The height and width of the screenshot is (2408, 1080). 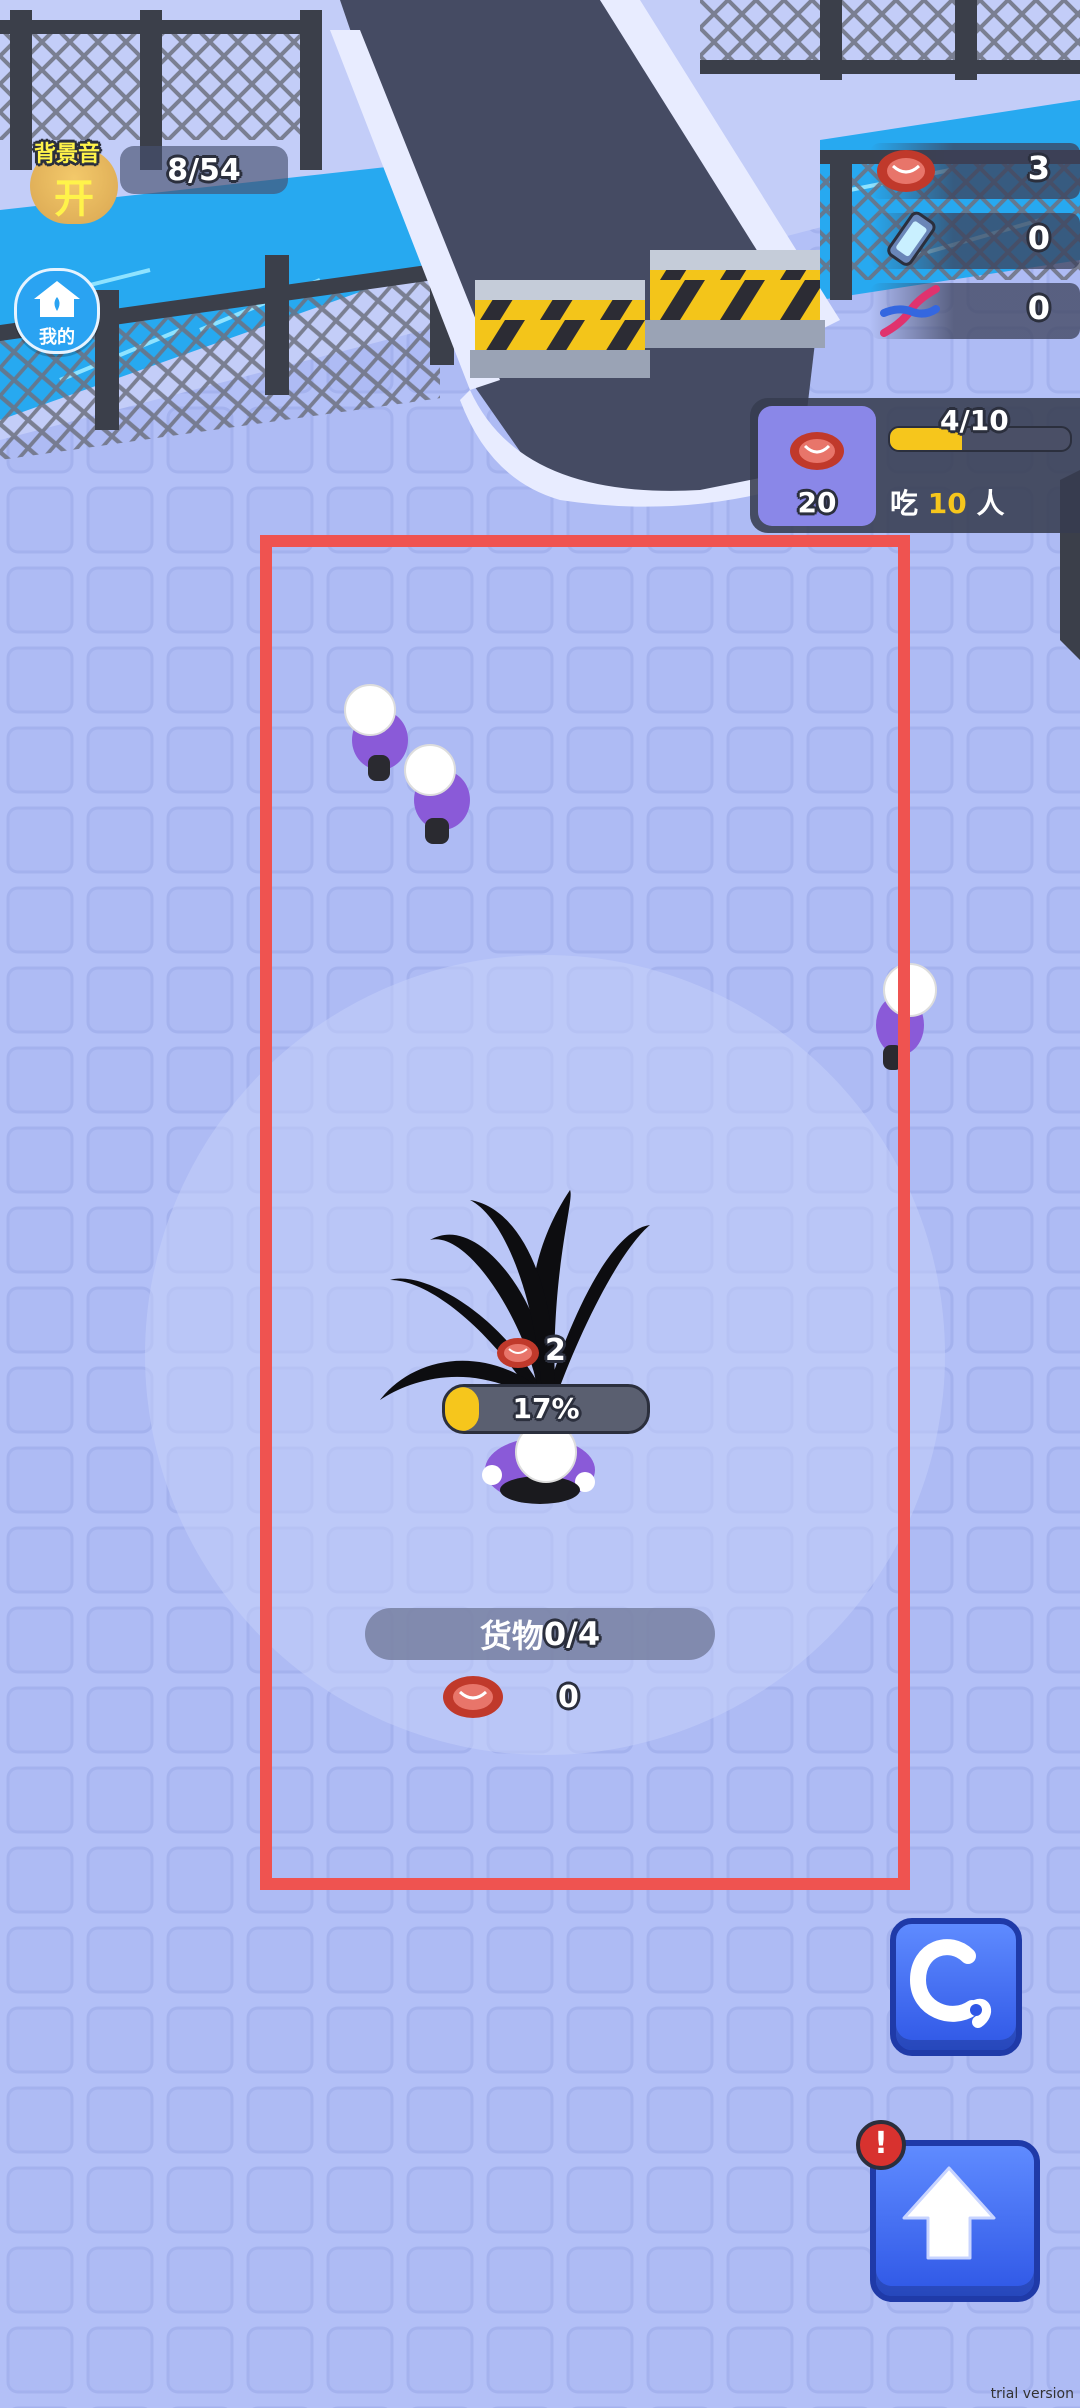 I want to click on resource-meat-value: 3, so click(x=1038, y=168).